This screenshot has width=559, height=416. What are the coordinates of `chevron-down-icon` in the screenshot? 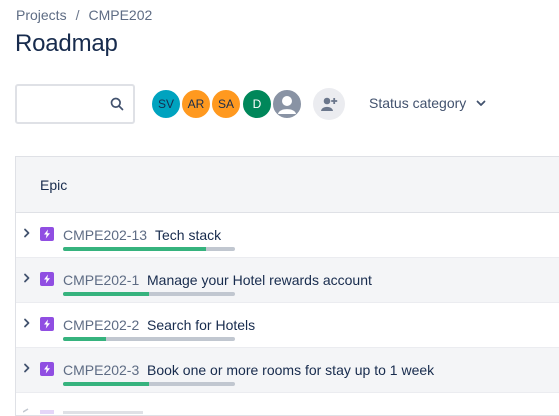 It's located at (481, 103).